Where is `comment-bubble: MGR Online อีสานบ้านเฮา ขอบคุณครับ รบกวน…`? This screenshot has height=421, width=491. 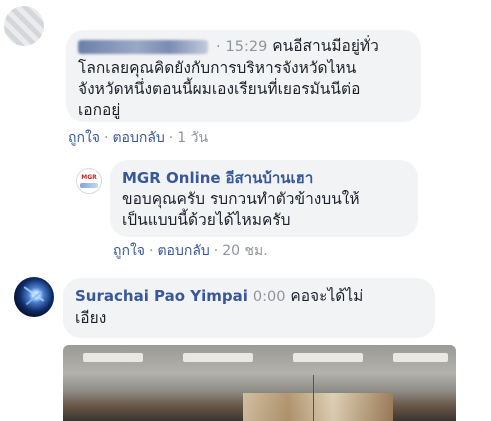 comment-bubble: MGR Online อีสานบ้านเฮา ขอบคุณครับ รบกวน… is located at coordinates (264, 198).